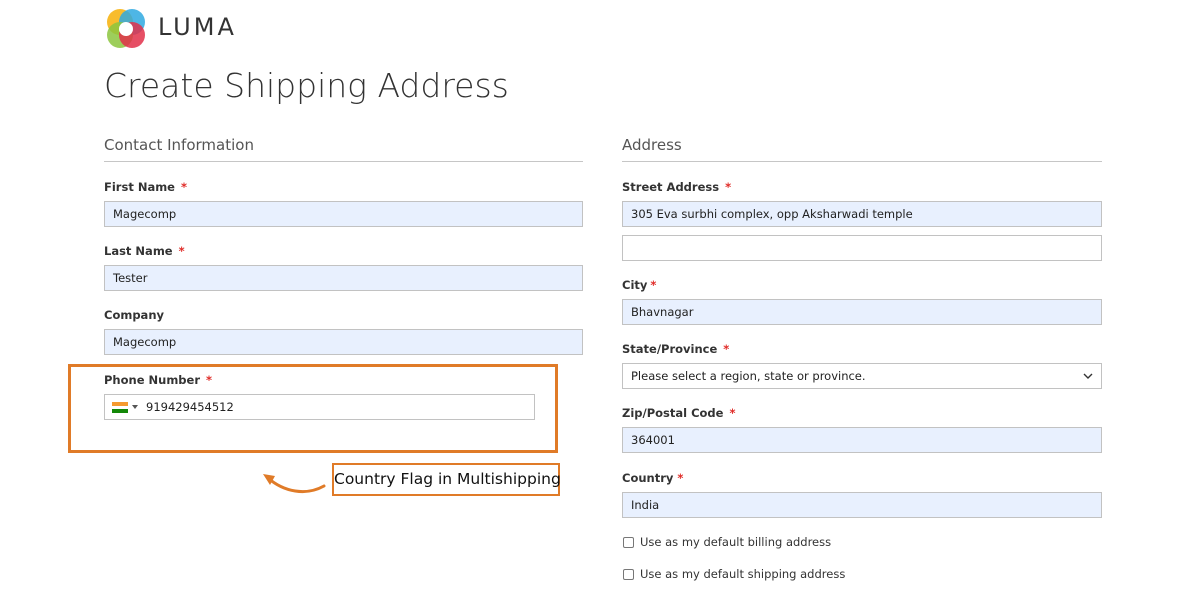 The width and height of the screenshot is (1200, 600). Describe the element at coordinates (343, 161) in the screenshot. I see `contact-section-divider` at that location.